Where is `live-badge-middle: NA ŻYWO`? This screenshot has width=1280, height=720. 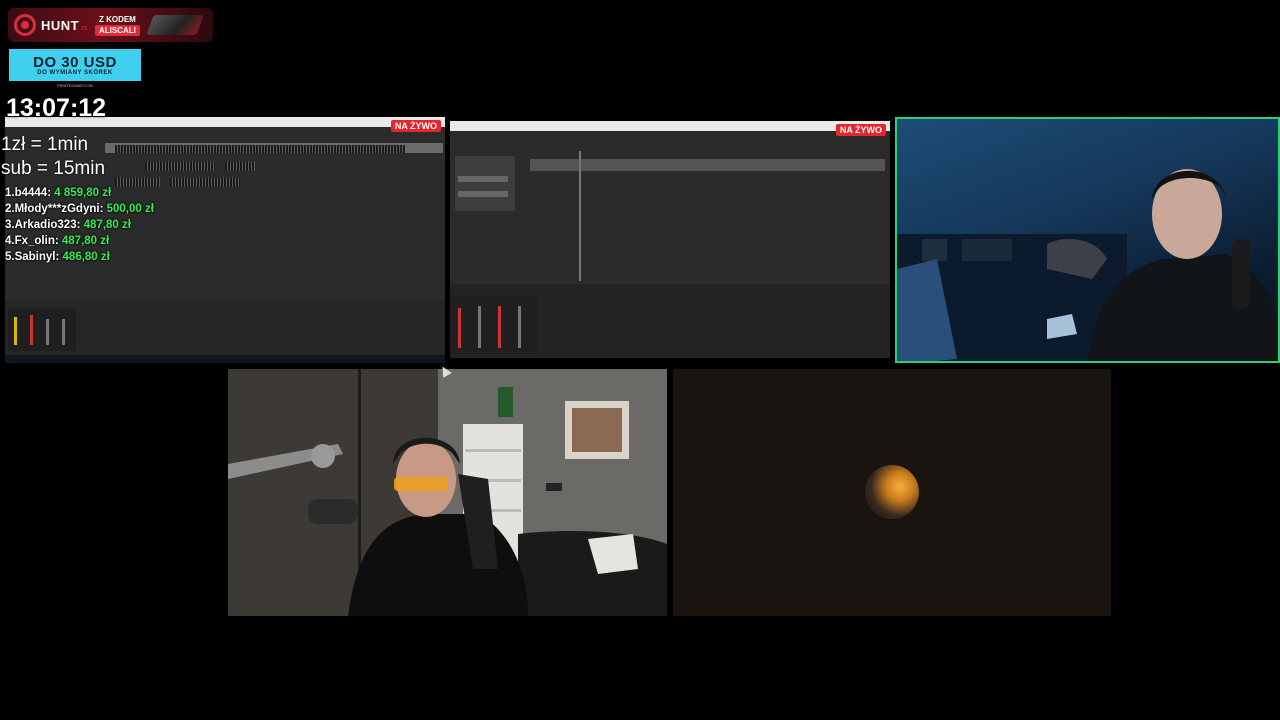 live-badge-middle: NA ŻYWO is located at coordinates (860, 130).